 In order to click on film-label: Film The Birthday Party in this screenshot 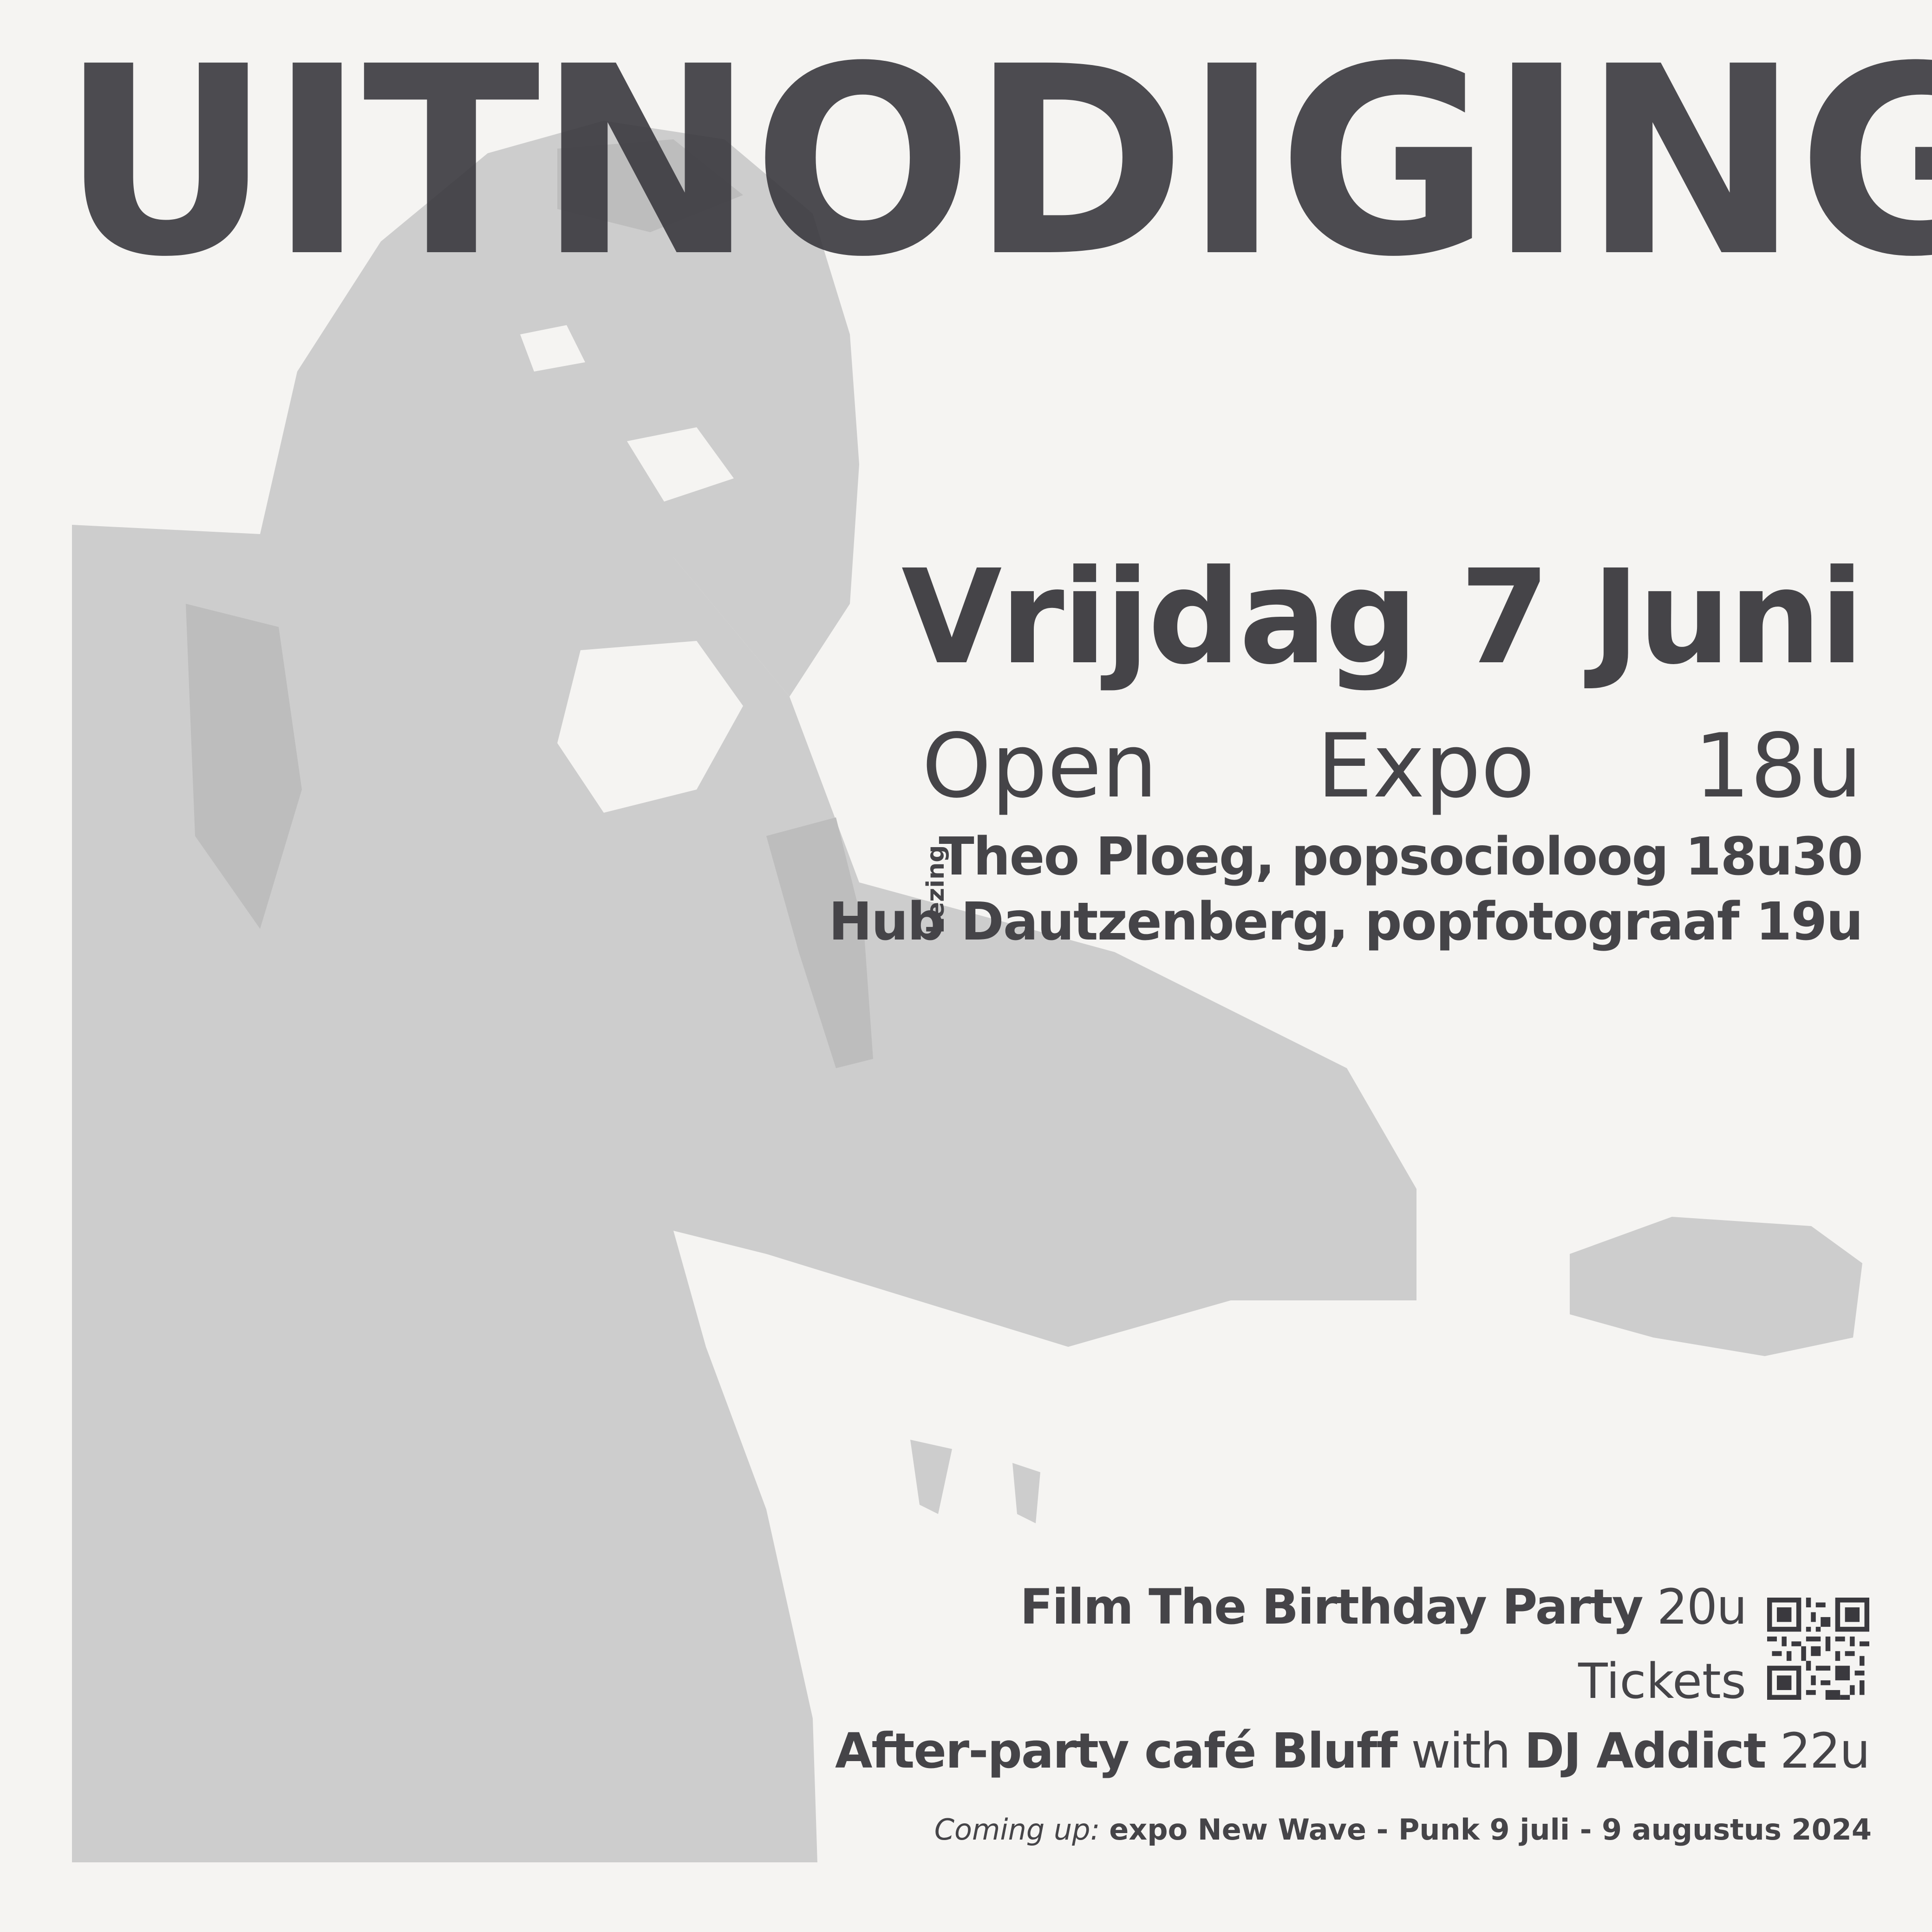, I will do `click(1331, 1607)`.